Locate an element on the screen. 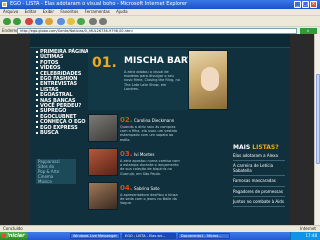 This screenshot has height=240, width=320. scrollbar-thumb is located at coordinates (318, 119).